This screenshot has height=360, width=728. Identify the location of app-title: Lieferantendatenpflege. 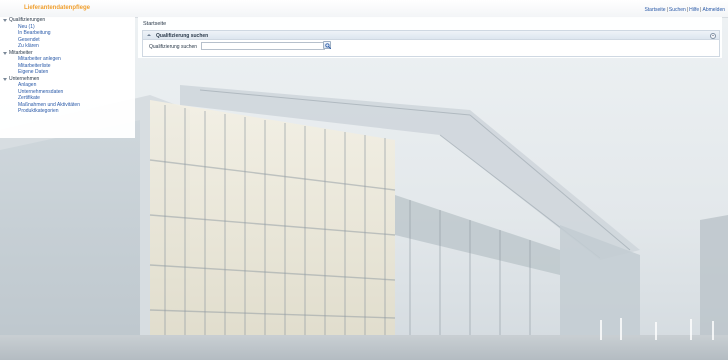
(57, 8).